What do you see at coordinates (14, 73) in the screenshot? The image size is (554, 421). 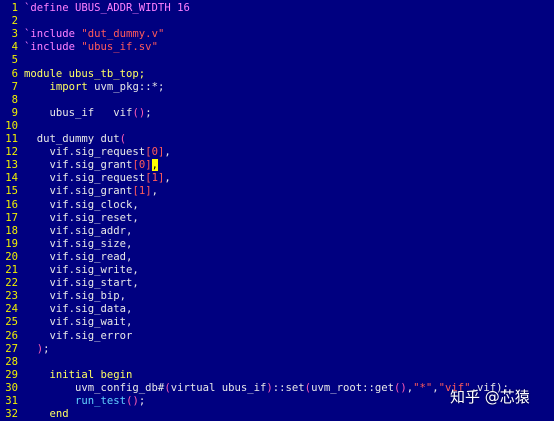 I see `line-number: 6` at bounding box center [14, 73].